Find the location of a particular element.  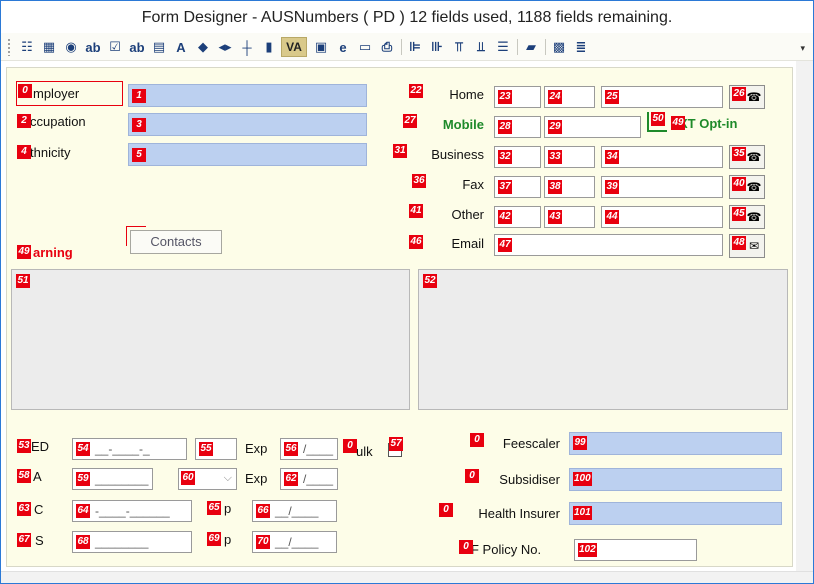

tree-icon: ☷ is located at coordinates (27, 47).